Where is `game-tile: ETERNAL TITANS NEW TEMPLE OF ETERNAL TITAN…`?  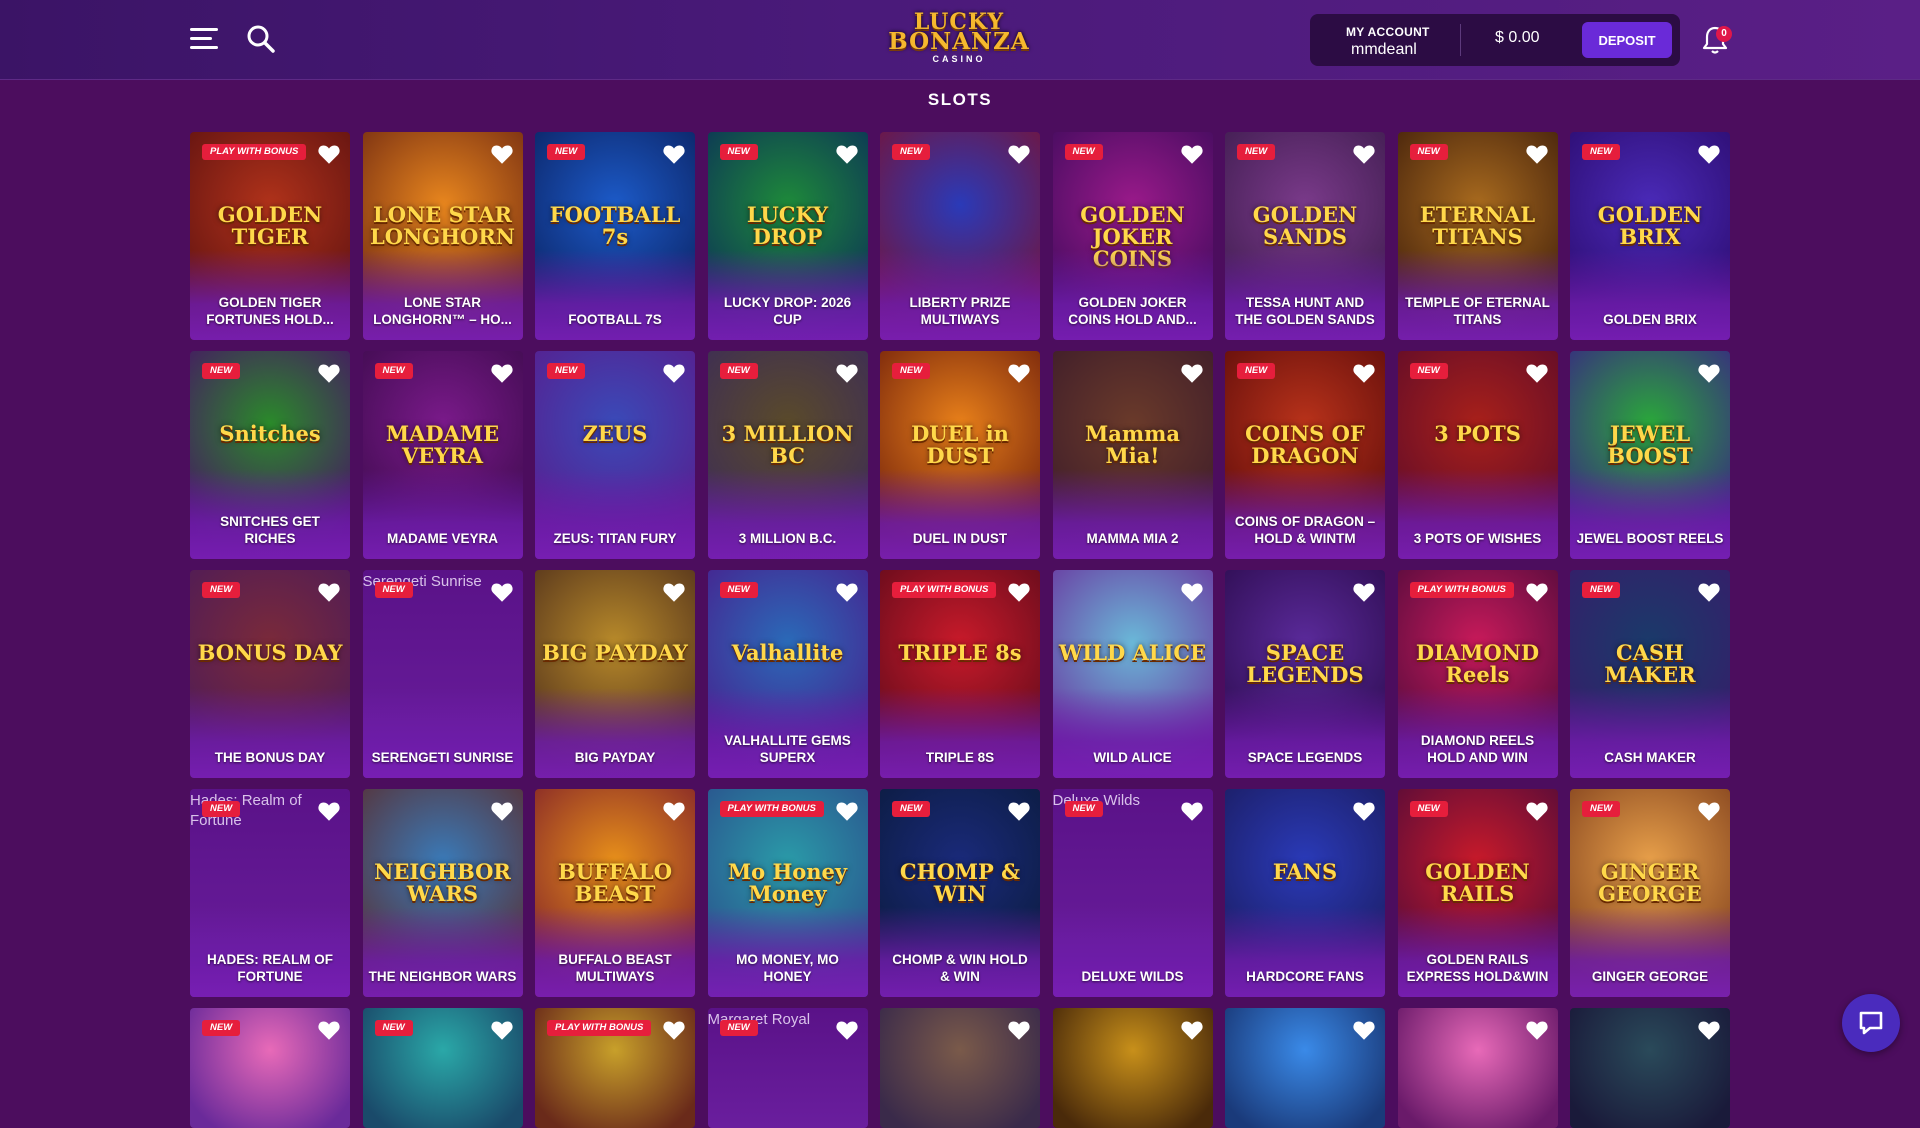 game-tile: ETERNAL TITANS NEW TEMPLE OF ETERNAL TITAN… is located at coordinates (1477, 236).